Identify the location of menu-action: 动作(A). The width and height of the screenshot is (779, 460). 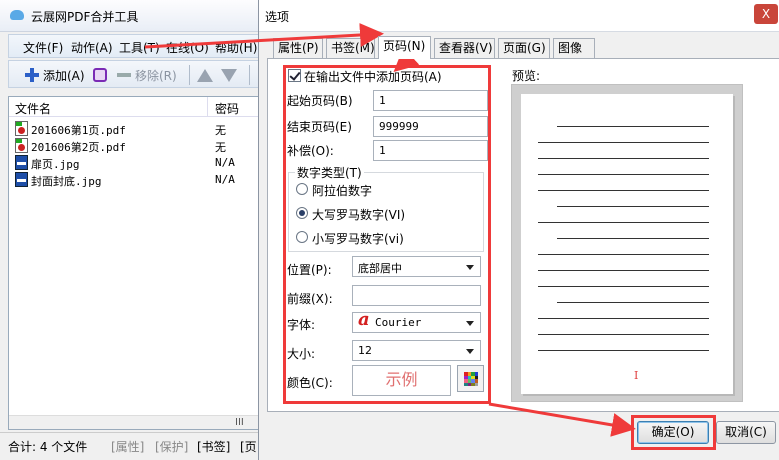
(92, 47).